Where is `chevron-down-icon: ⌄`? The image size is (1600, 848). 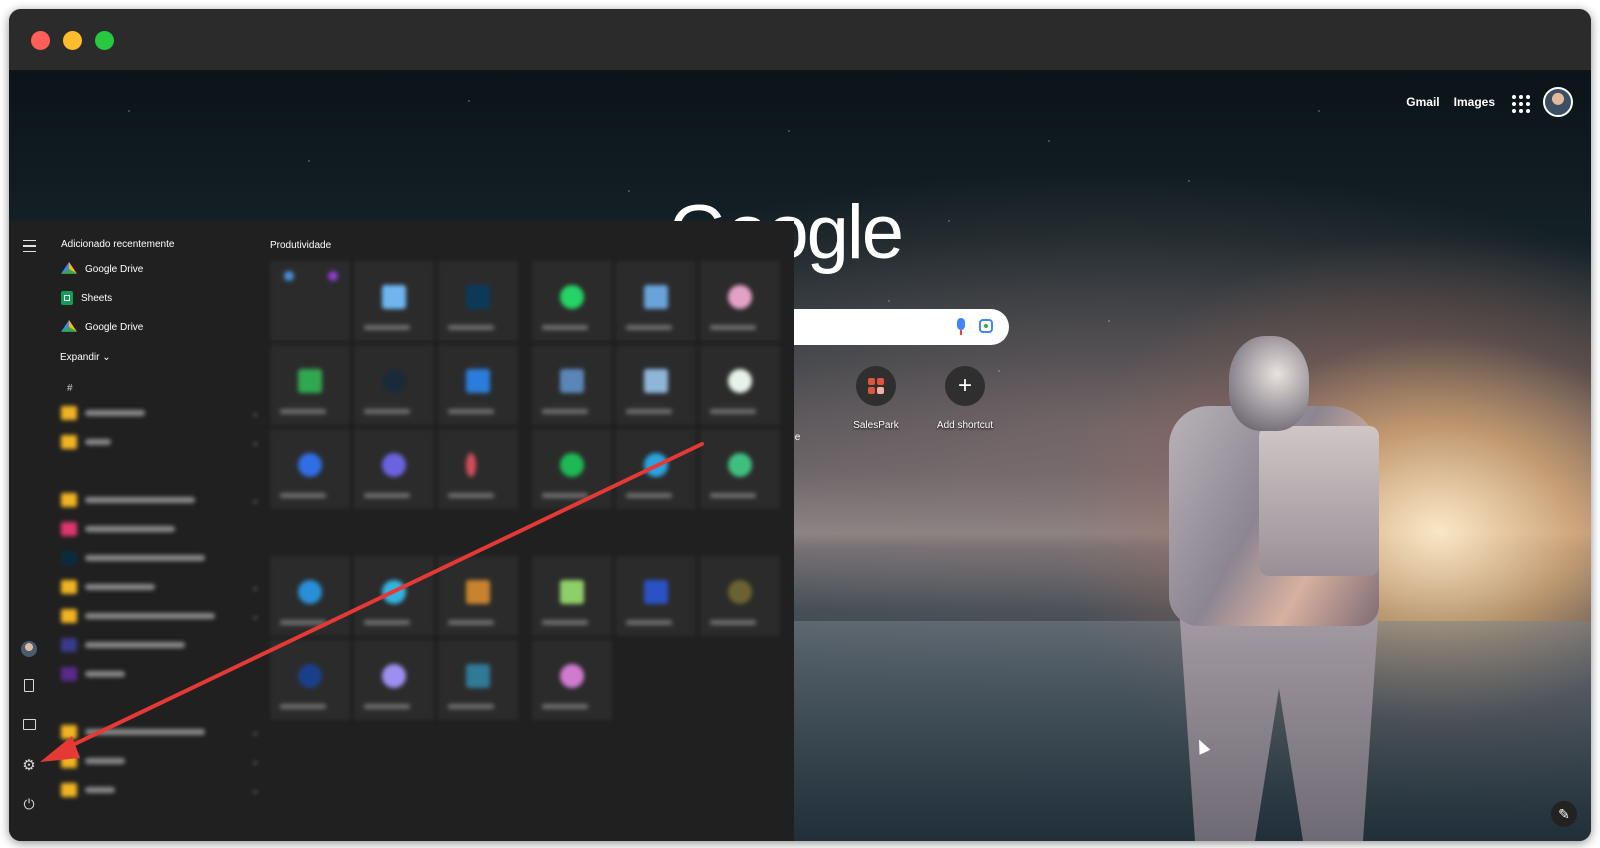 chevron-down-icon: ⌄ is located at coordinates (106, 357).